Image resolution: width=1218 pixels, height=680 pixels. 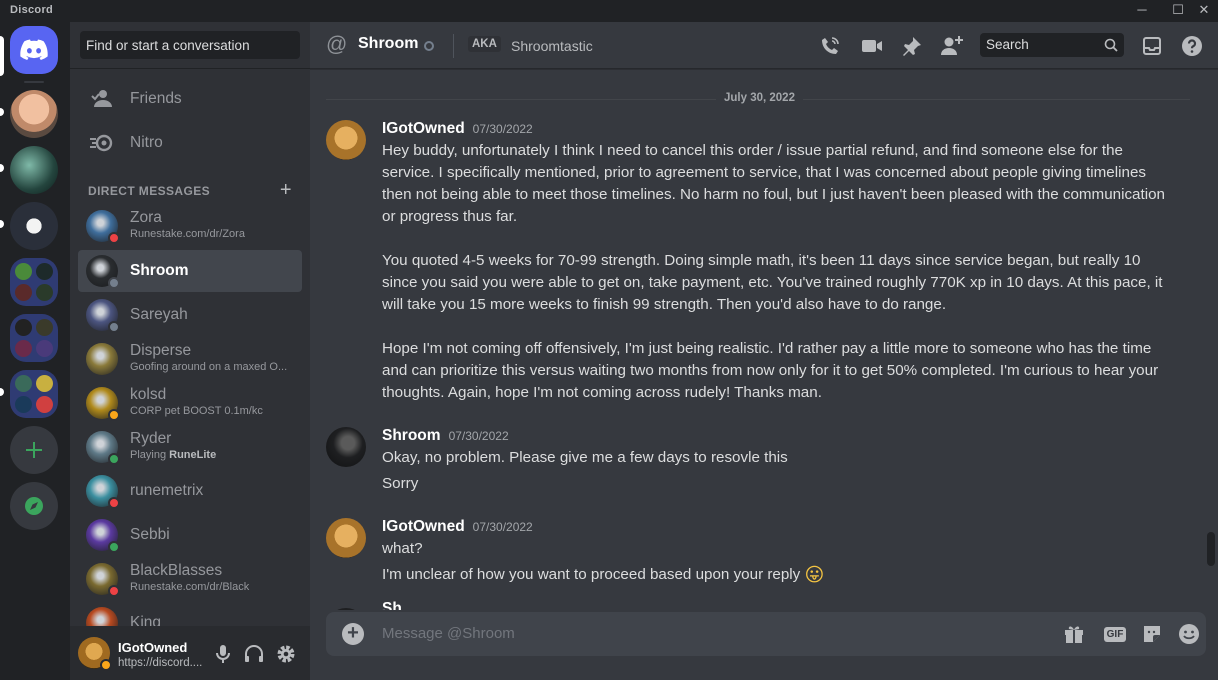 I want to click on tongue-emoji-icon: 😛, so click(x=814, y=575).